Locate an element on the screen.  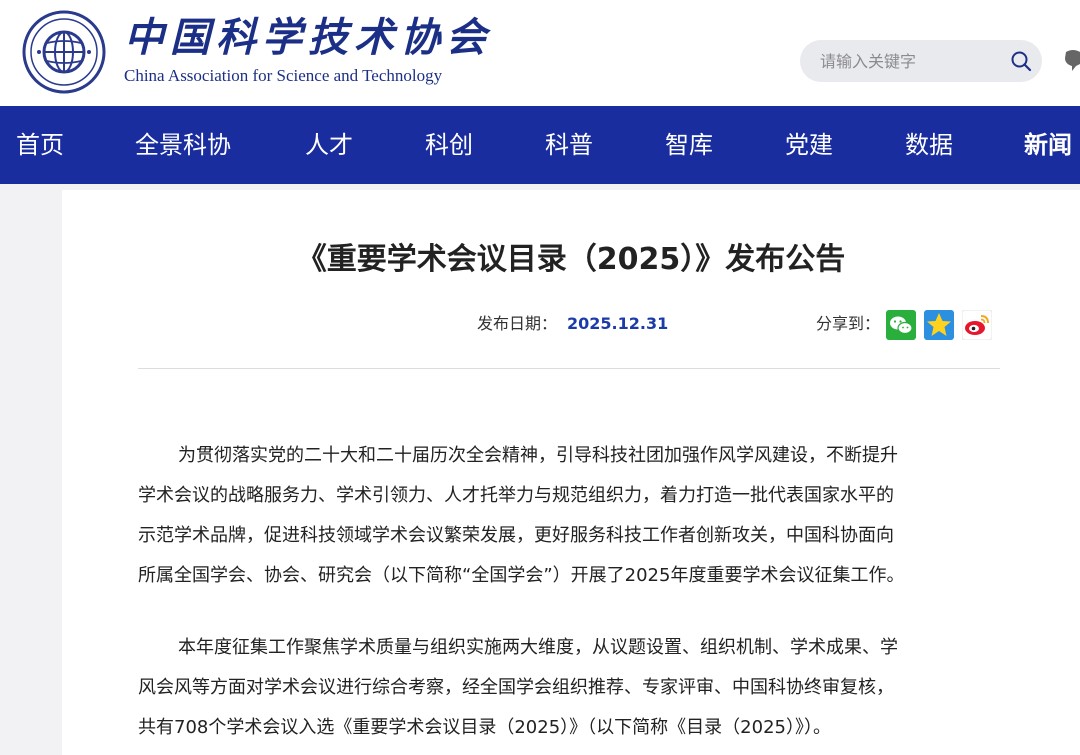
search-icon is located at coordinates (1021, 61).